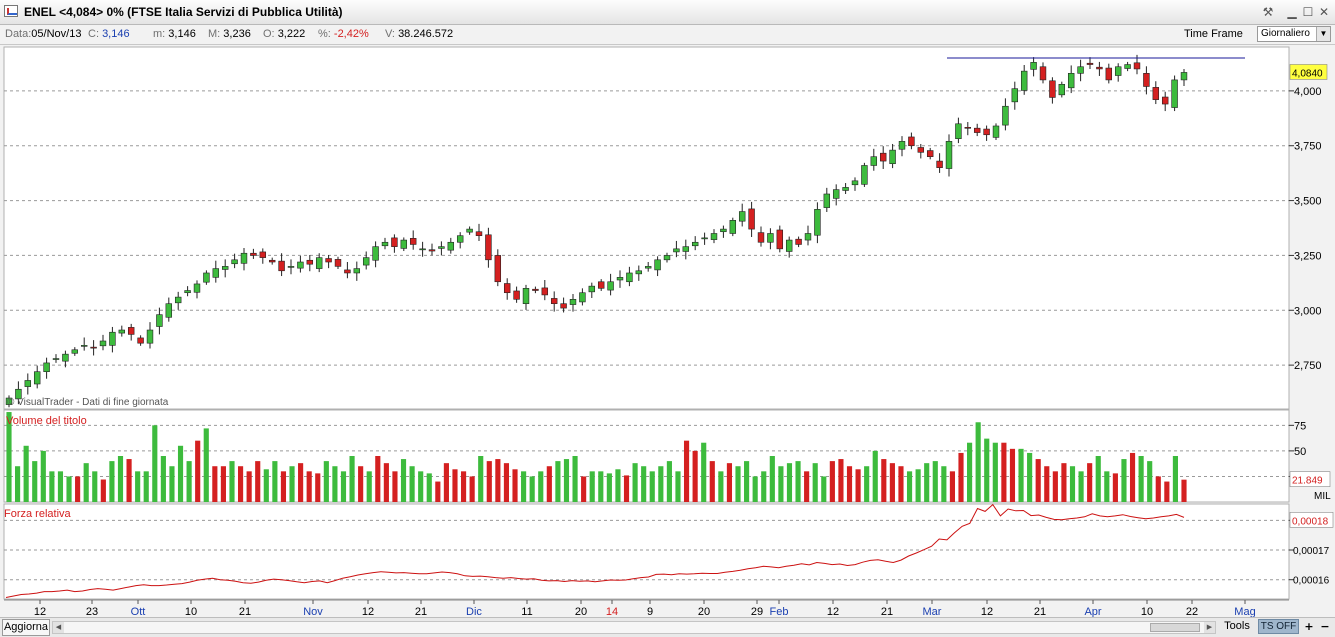 Image resolution: width=1335 pixels, height=637 pixels. I want to click on zoom-in-button: +, so click(1309, 626).